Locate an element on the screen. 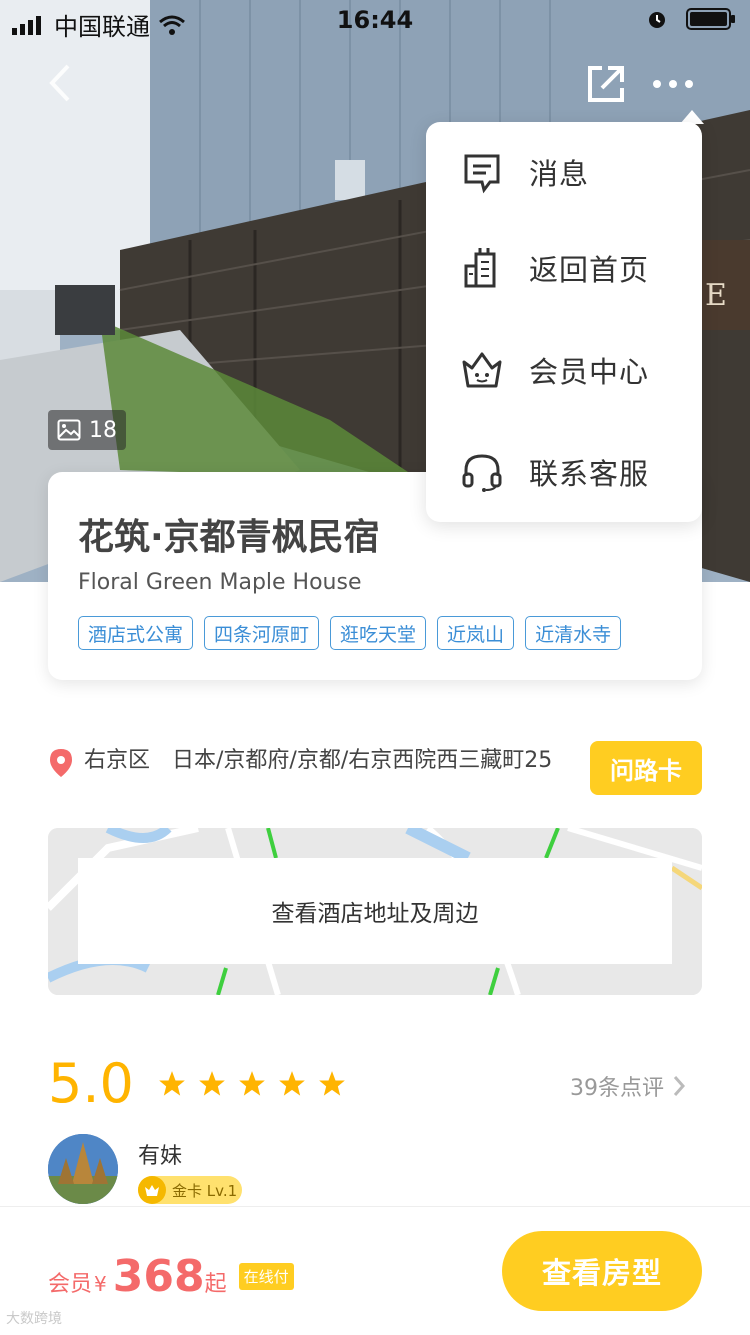 Image resolution: width=750 pixels, height=1335 pixels. status-bar: 中国联通 16:44 is located at coordinates (375, 20).